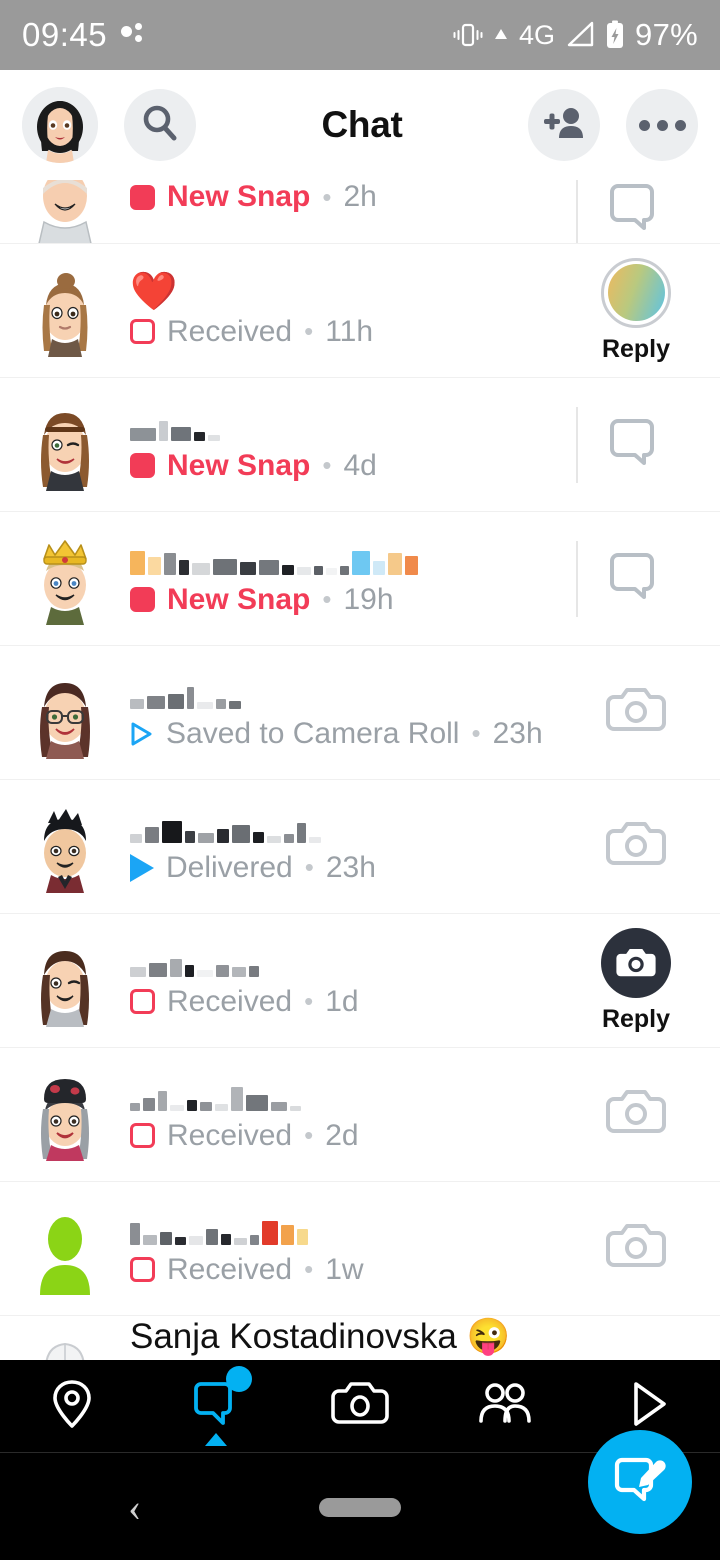 The image size is (720, 1560). What do you see at coordinates (360, 1406) in the screenshot?
I see `nav-item-camera` at bounding box center [360, 1406].